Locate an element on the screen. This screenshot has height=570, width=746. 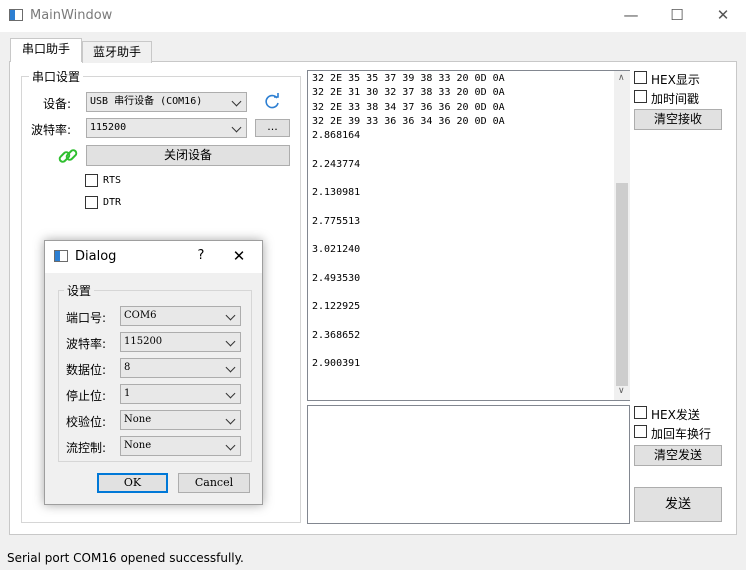
receive-line: 2.130981 is located at coordinates (336, 192).